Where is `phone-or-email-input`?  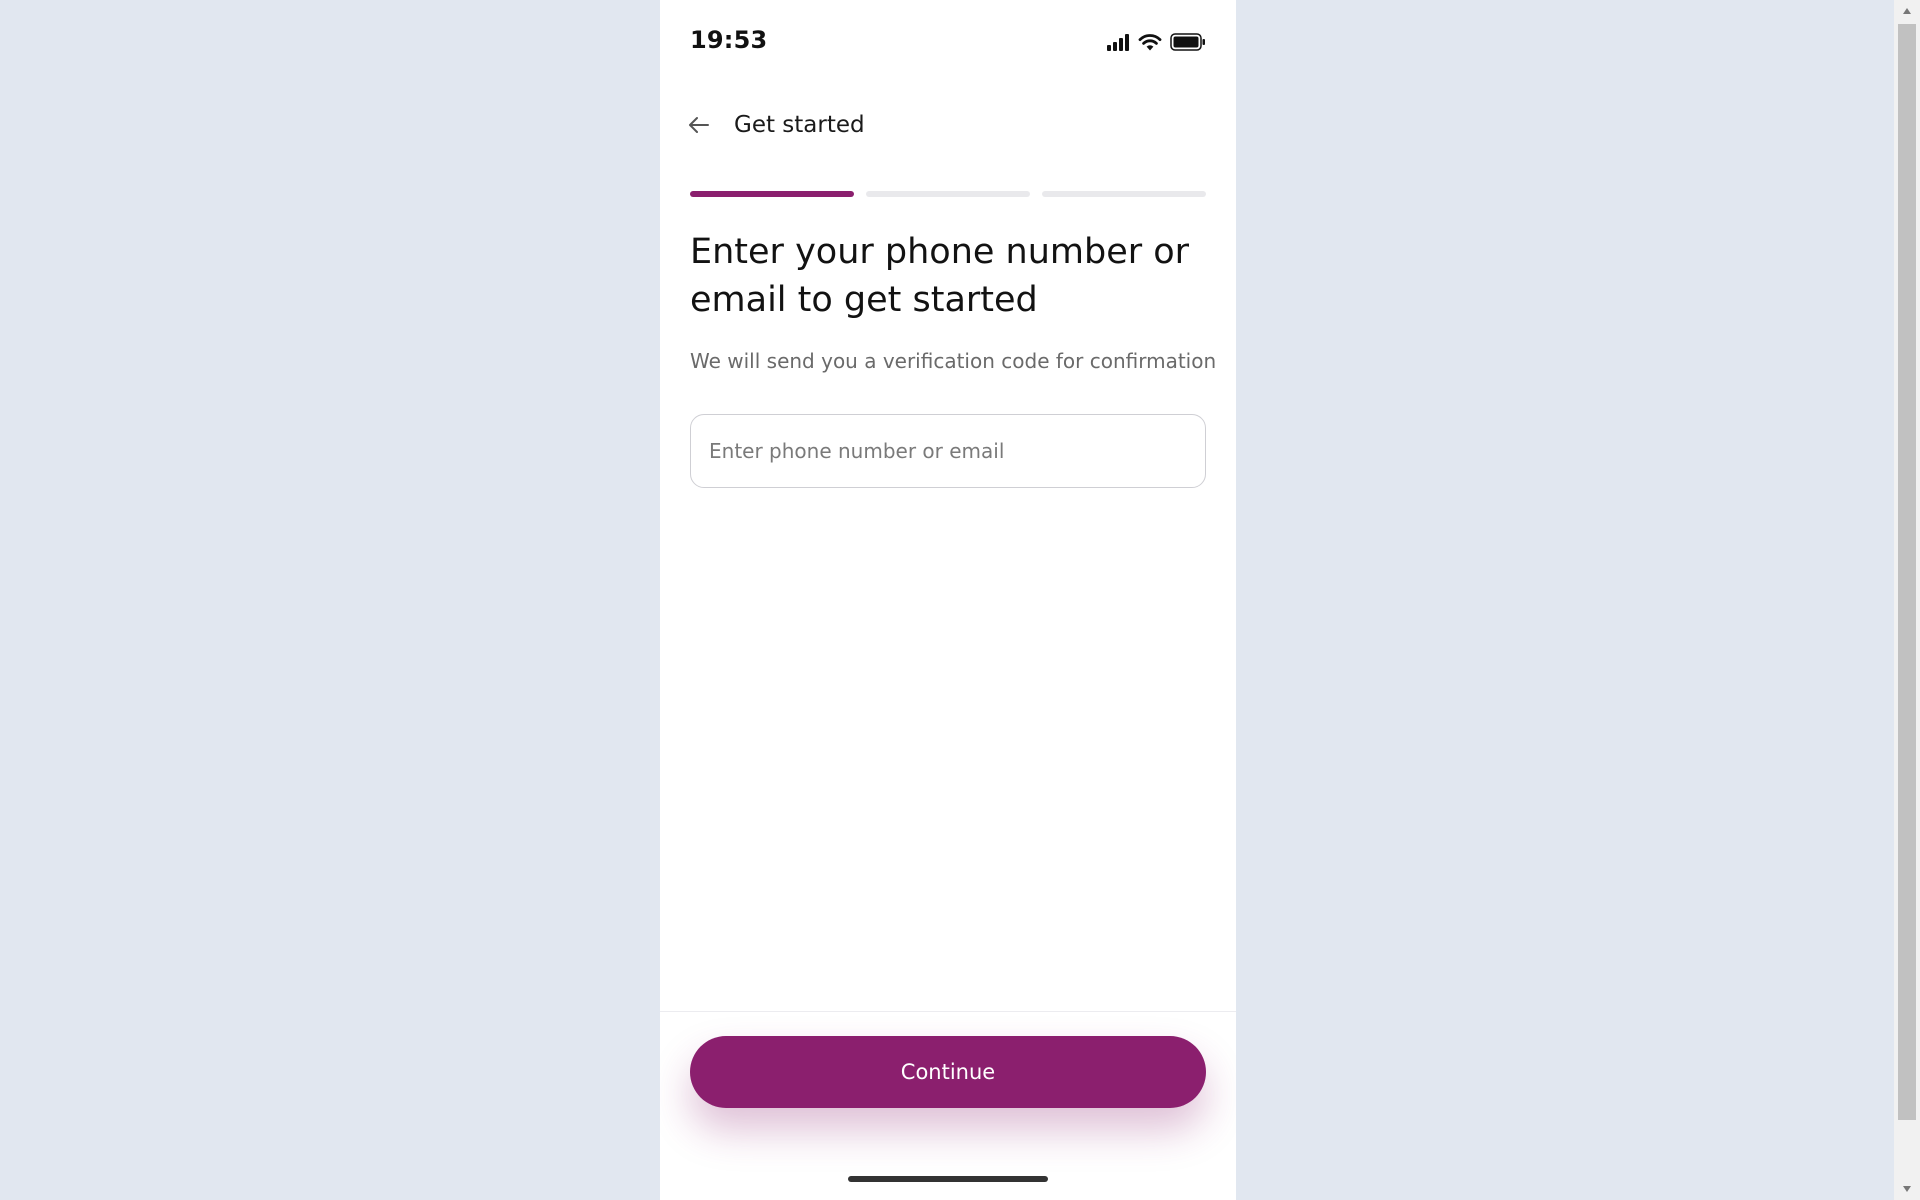
phone-or-email-input is located at coordinates (948, 451).